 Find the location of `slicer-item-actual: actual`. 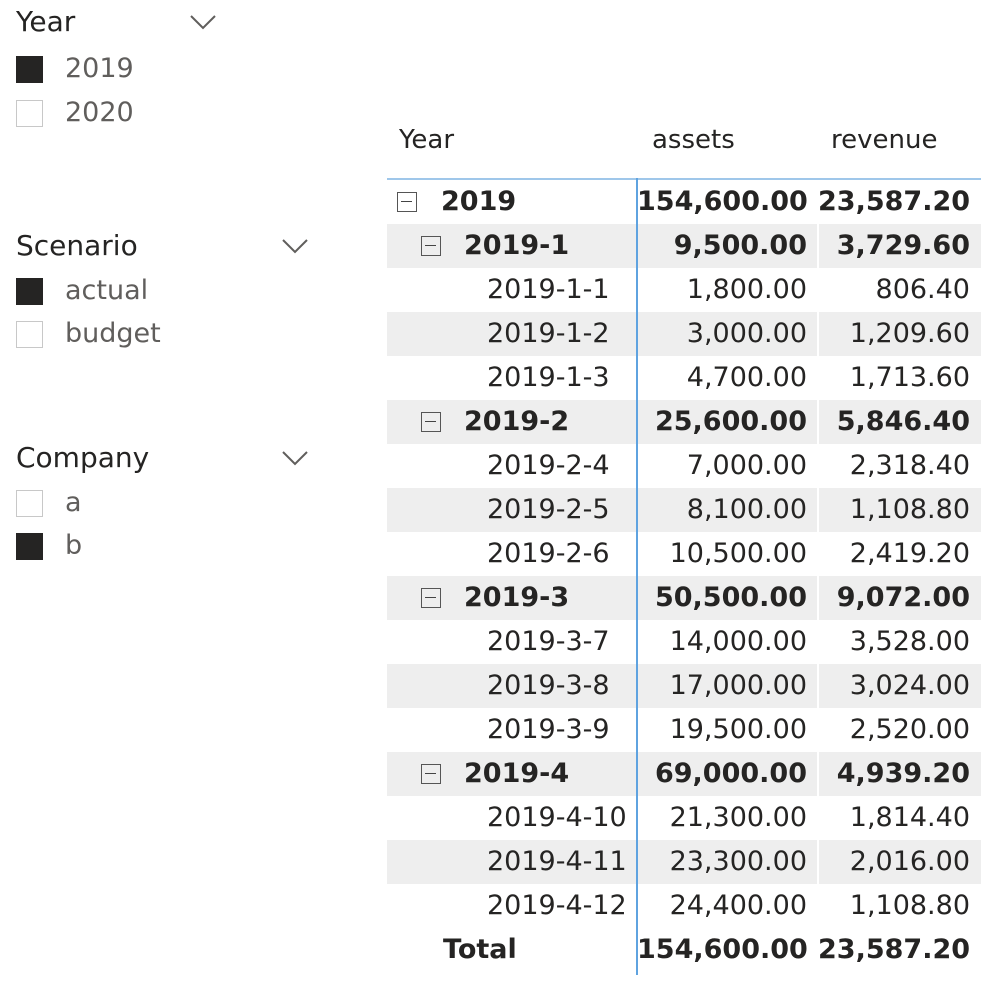

slicer-item-actual: actual is located at coordinates (116, 292).